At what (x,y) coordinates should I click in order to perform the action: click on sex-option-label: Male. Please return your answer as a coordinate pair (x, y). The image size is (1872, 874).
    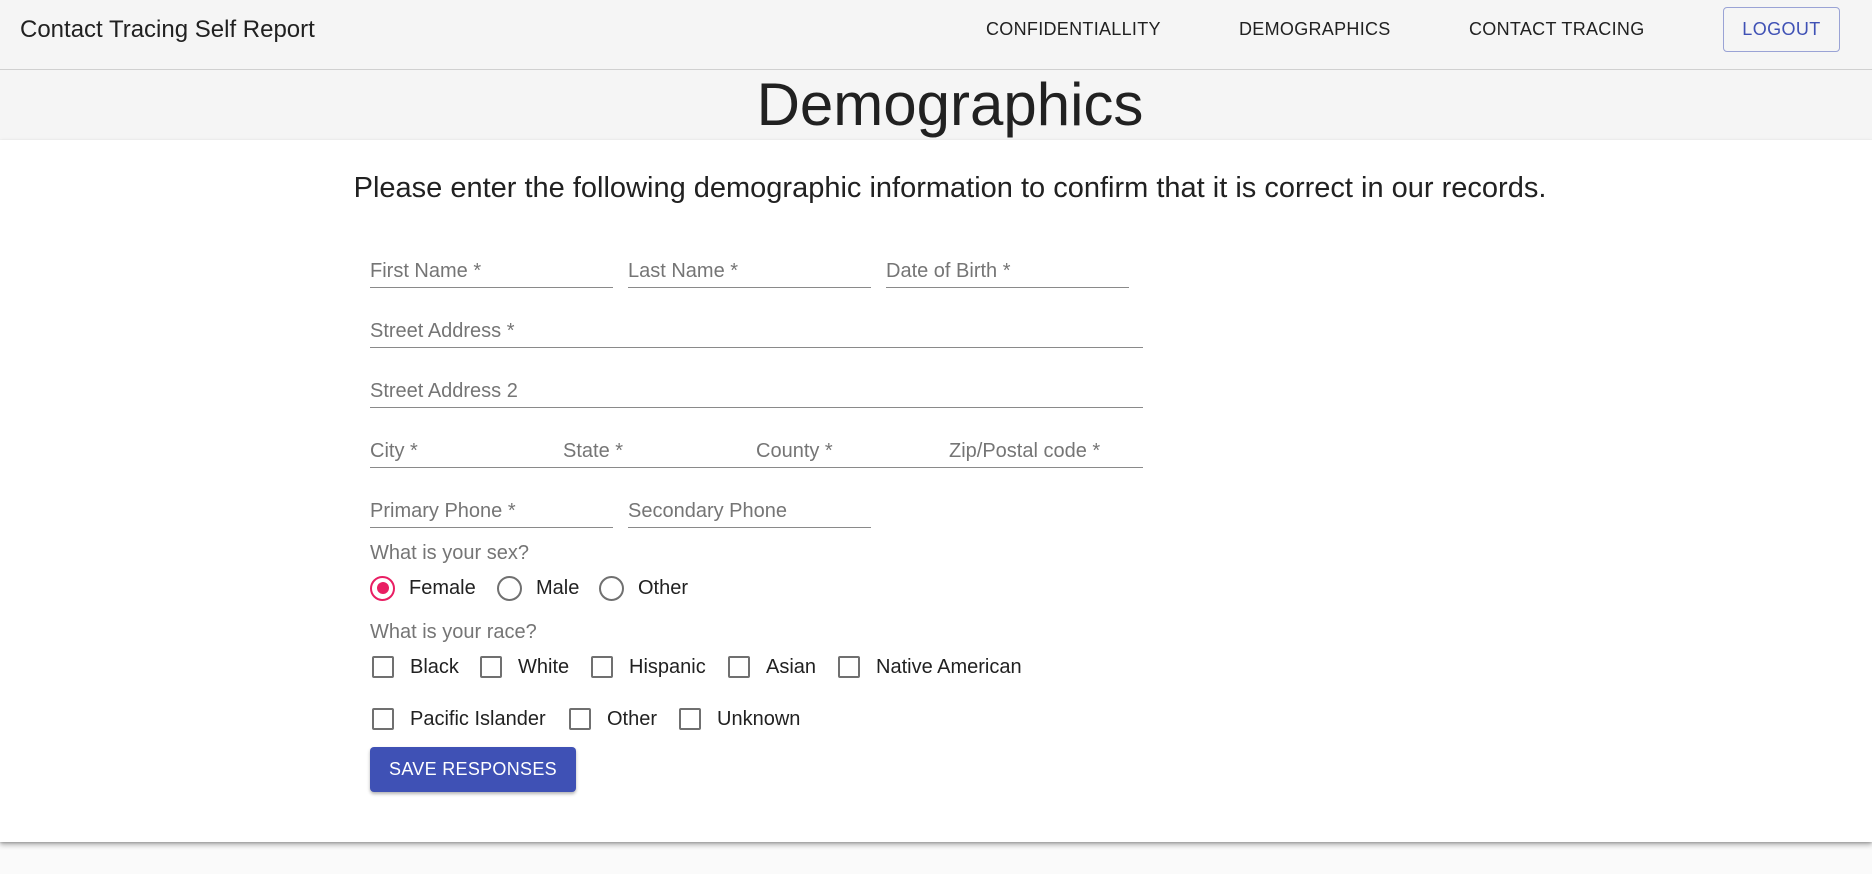
    Looking at the image, I should click on (558, 587).